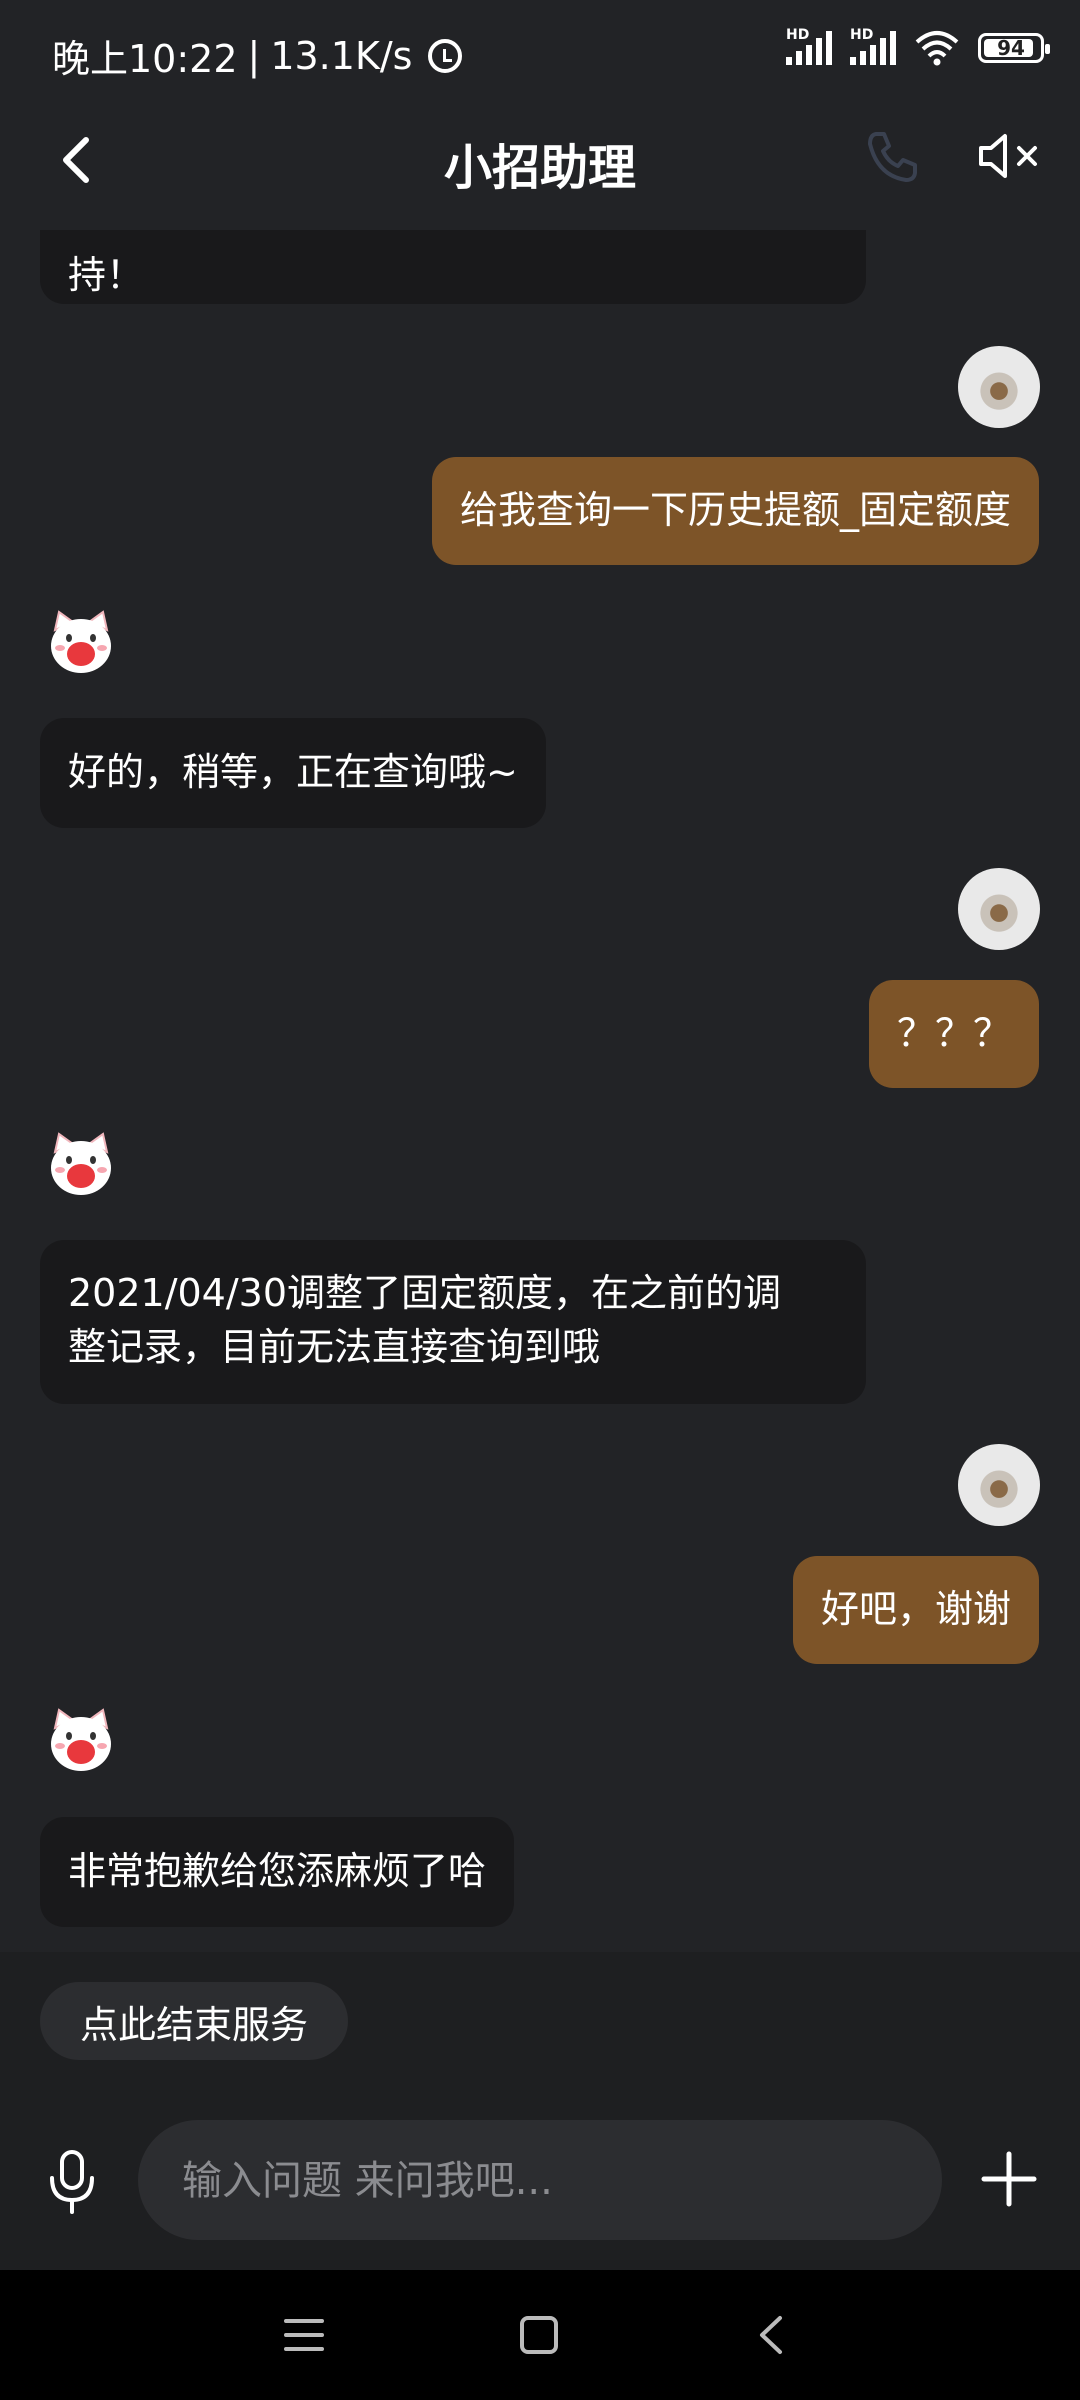 Image resolution: width=1080 pixels, height=2400 pixels. What do you see at coordinates (892, 156) in the screenshot?
I see `phone-icon` at bounding box center [892, 156].